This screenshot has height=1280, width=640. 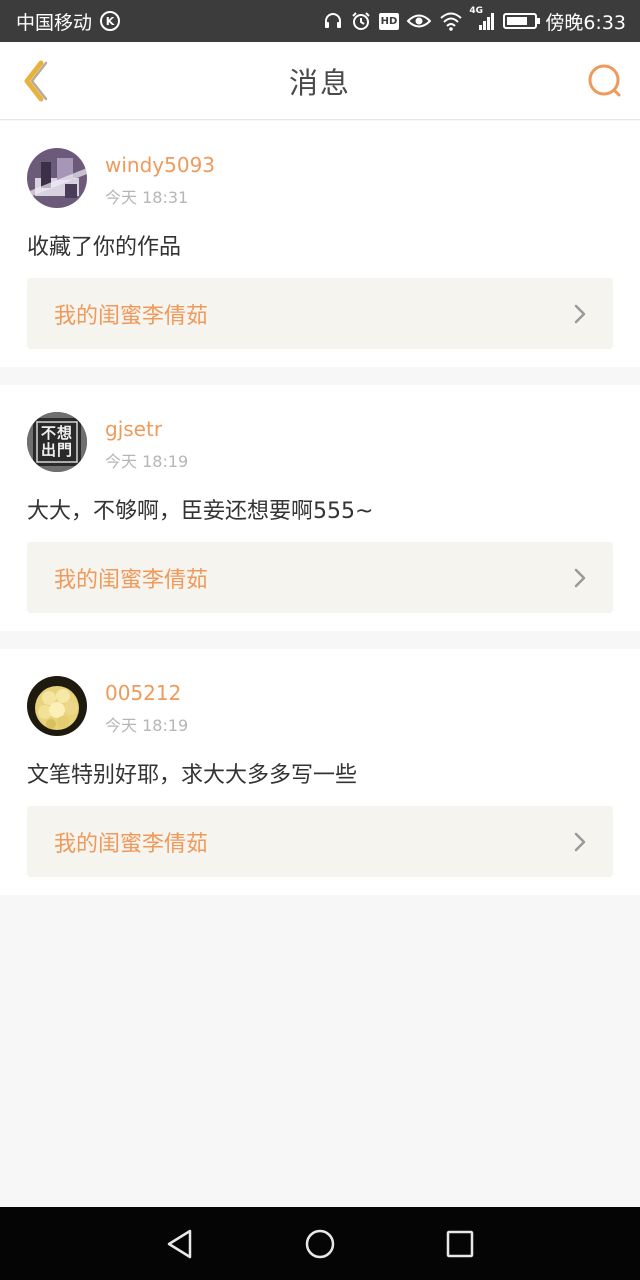 What do you see at coordinates (147, 197) in the screenshot?
I see `timestamp: 今天 18:31` at bounding box center [147, 197].